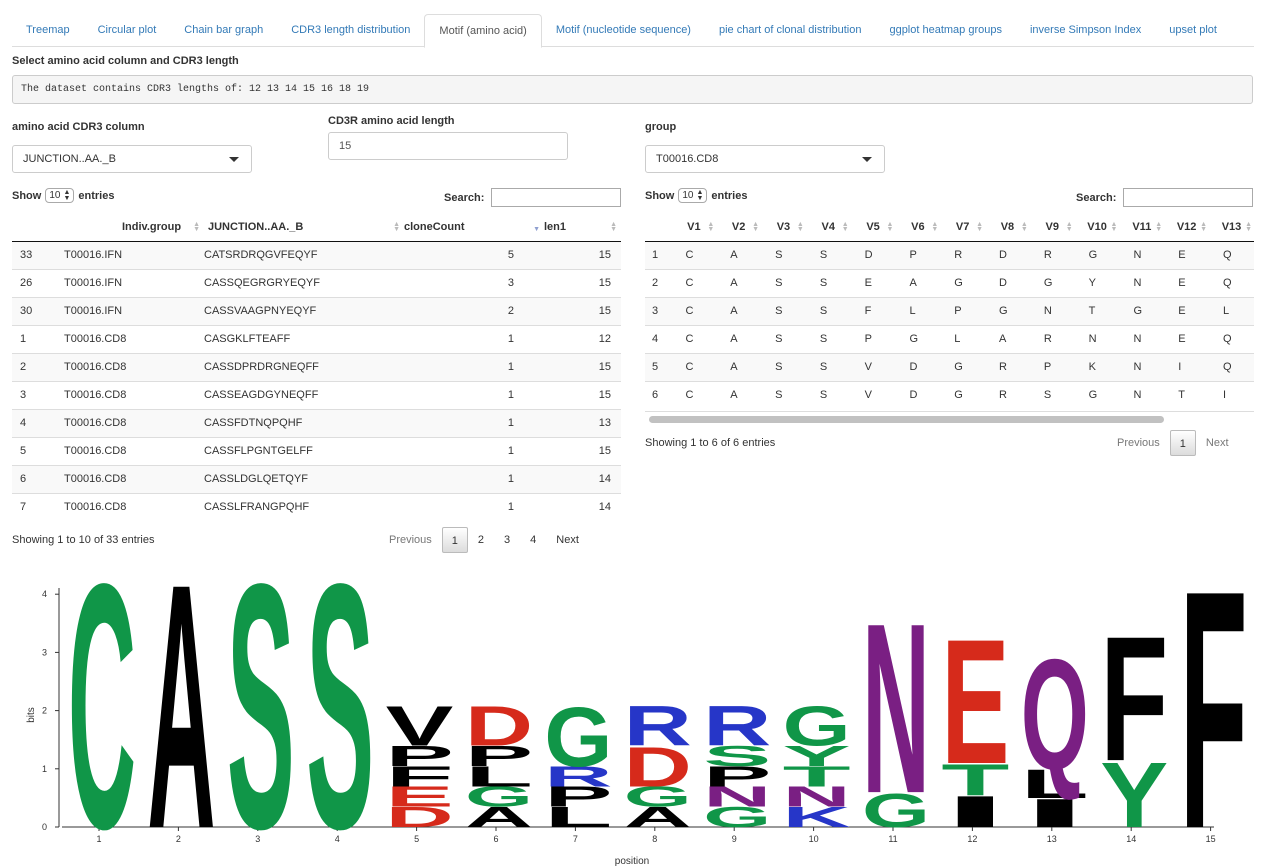  Describe the element at coordinates (632, 861) in the screenshot. I see `x-axis-label: position` at that location.